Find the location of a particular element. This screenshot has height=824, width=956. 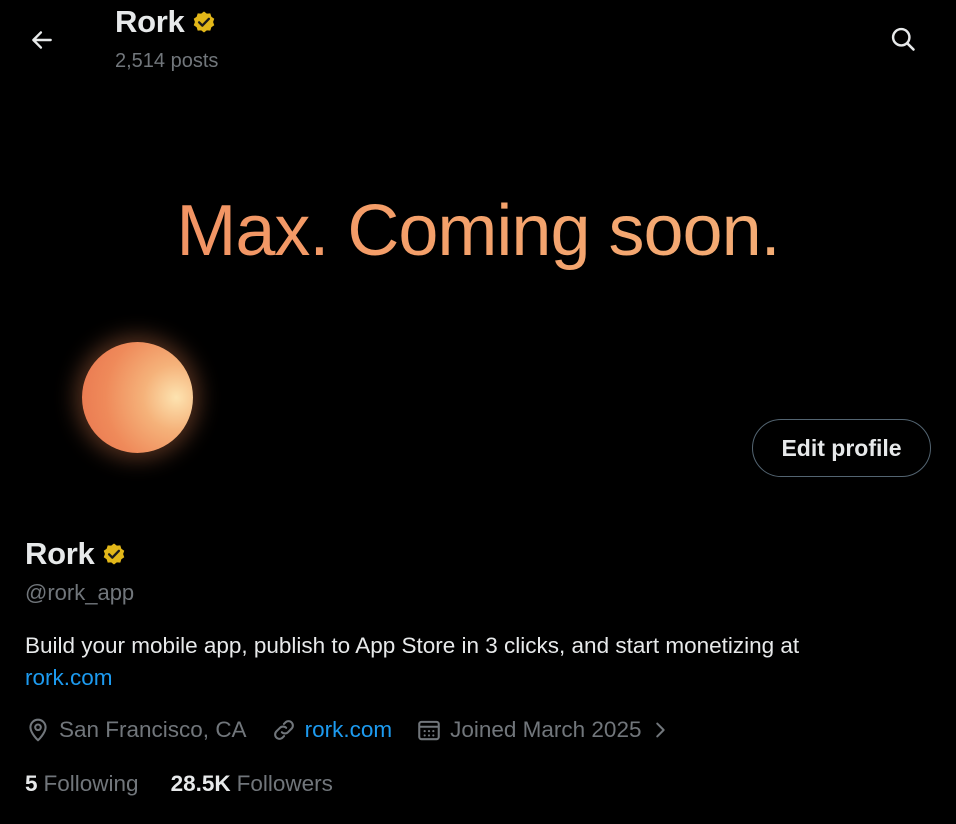

arrow-left-icon is located at coordinates (42, 40).